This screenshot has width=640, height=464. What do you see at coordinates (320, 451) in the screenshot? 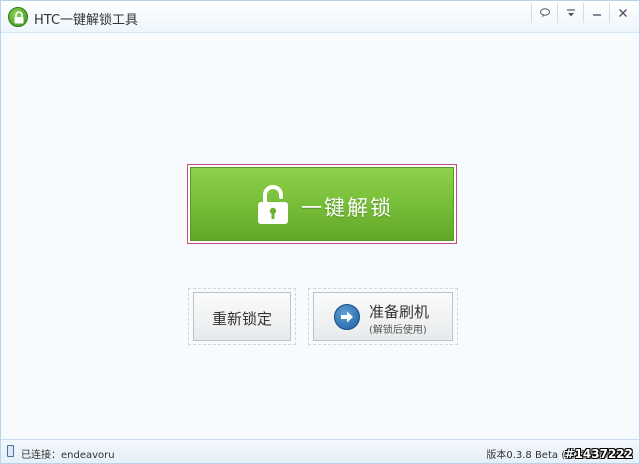
I see `status-bar: 已连接：endeavoru 版本0.3.8 Beta (已经是最新版)` at bounding box center [320, 451].